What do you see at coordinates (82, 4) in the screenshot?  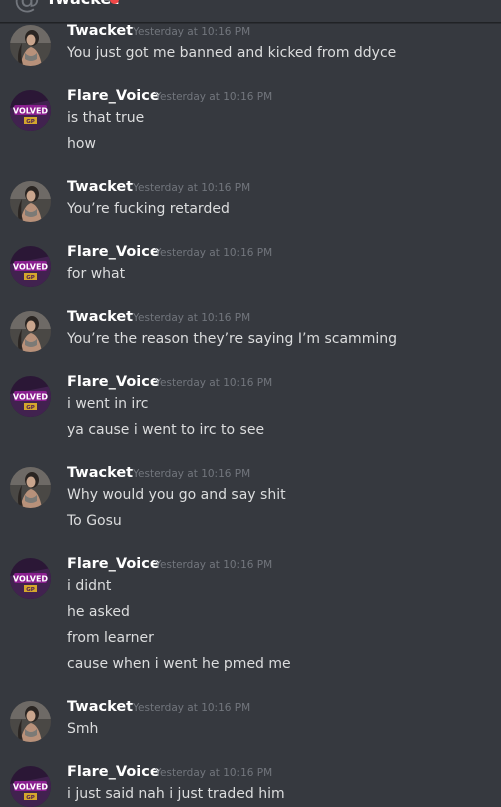 I see `channel-name: Twacket` at bounding box center [82, 4].